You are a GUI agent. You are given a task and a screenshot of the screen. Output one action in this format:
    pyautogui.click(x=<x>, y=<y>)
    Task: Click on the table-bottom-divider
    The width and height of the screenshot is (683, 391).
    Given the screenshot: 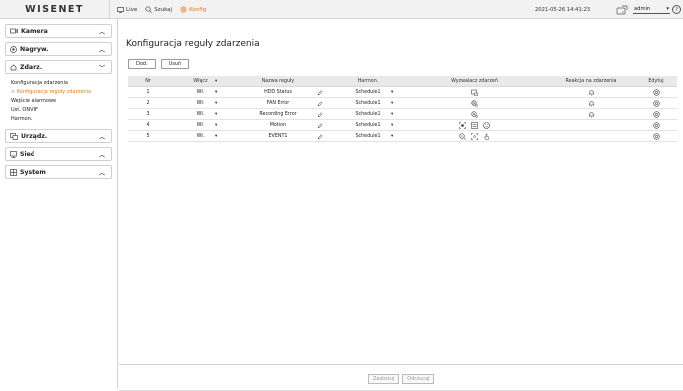 What is the action you would take?
    pyautogui.click(x=401, y=364)
    